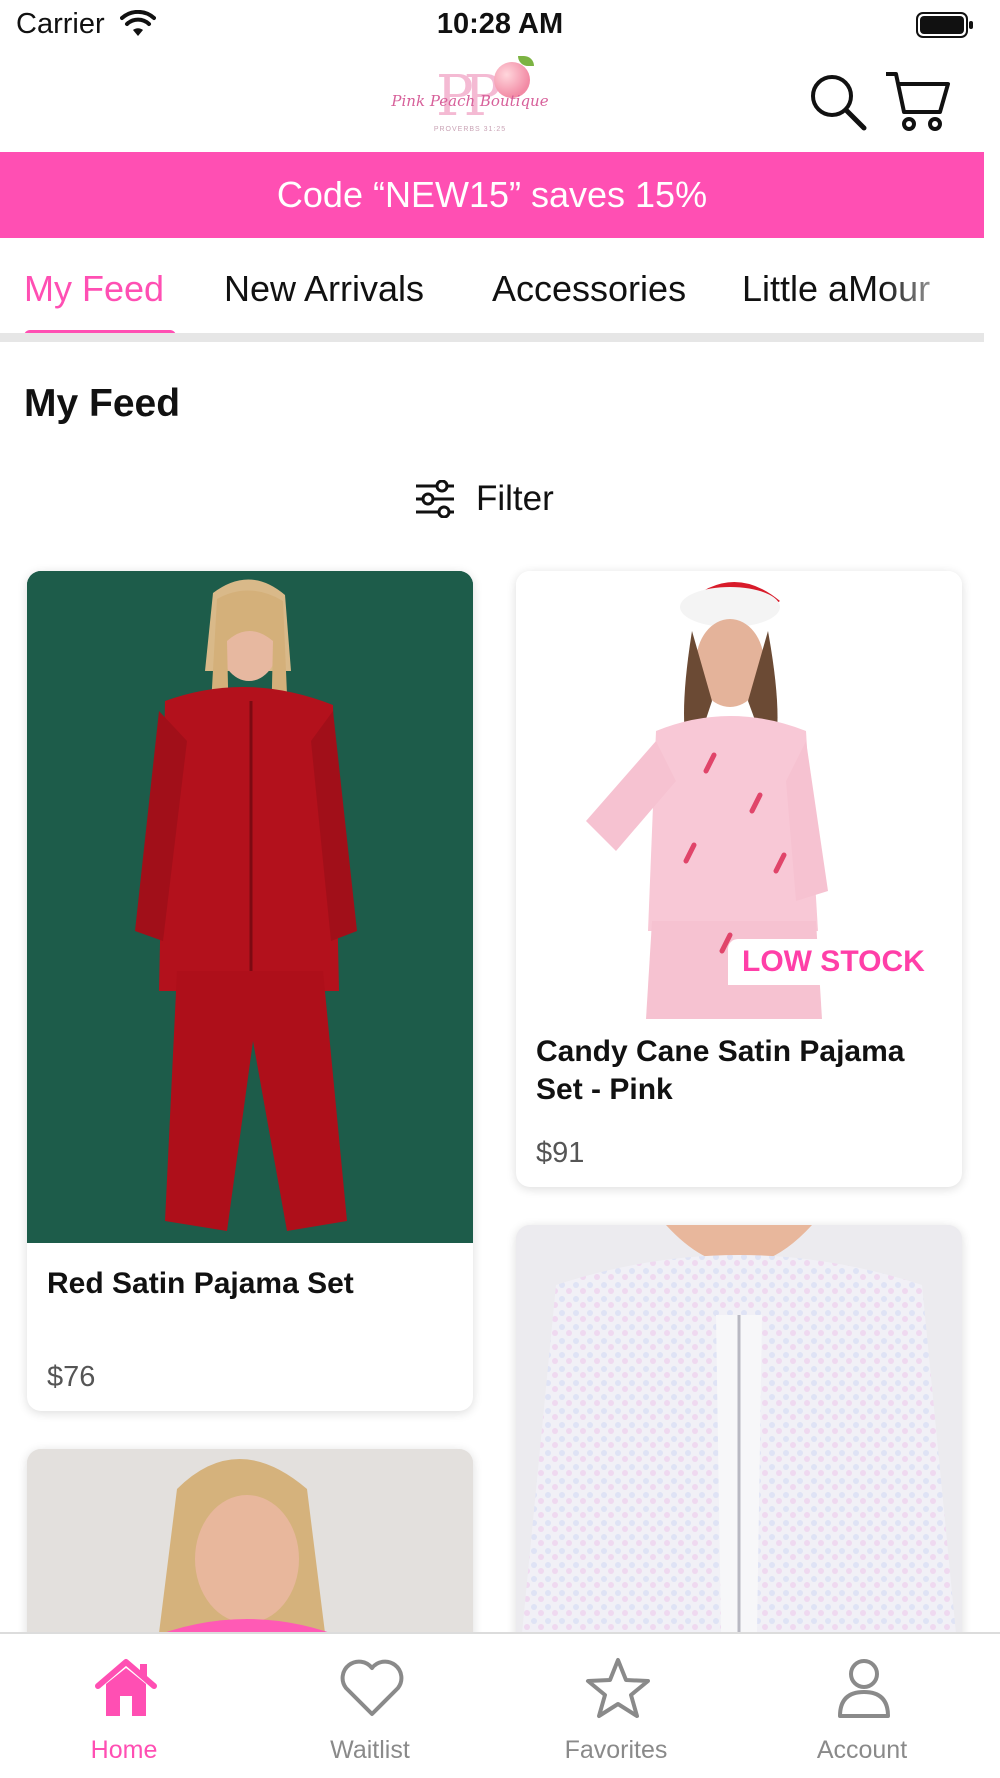 The image size is (1000, 1778). I want to click on product-name: Red Satin Pajama Set, so click(200, 1283).